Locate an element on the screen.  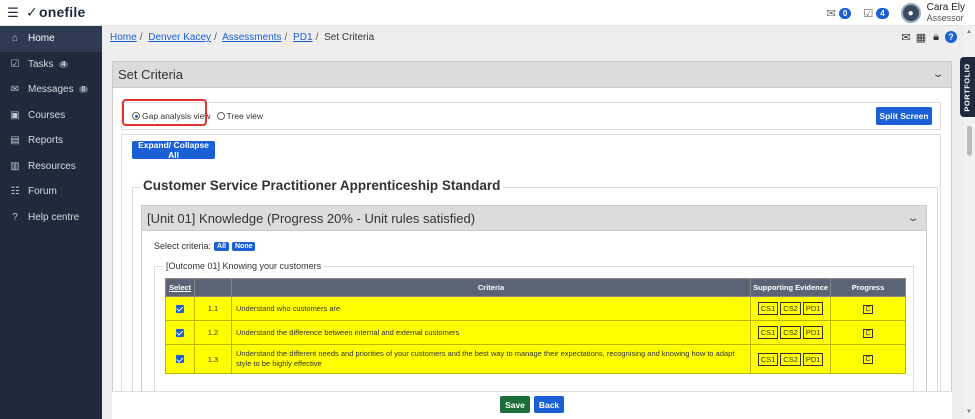
expand-collapse-all-button: Expand/ Collapse All is located at coordinates (173, 150).